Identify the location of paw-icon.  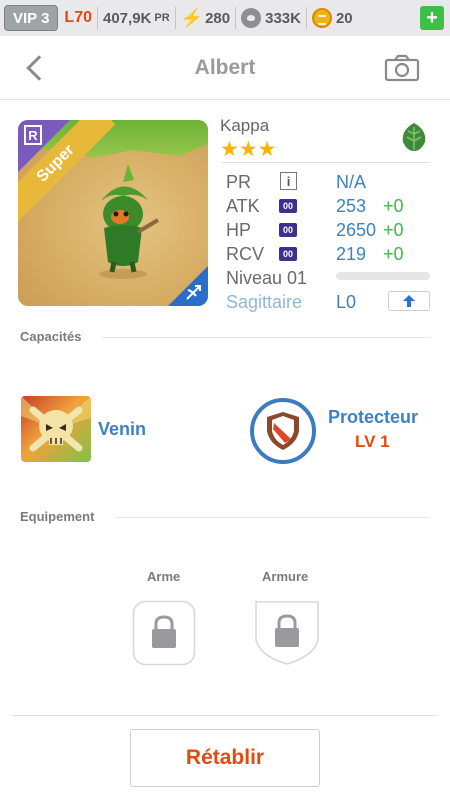
(251, 18).